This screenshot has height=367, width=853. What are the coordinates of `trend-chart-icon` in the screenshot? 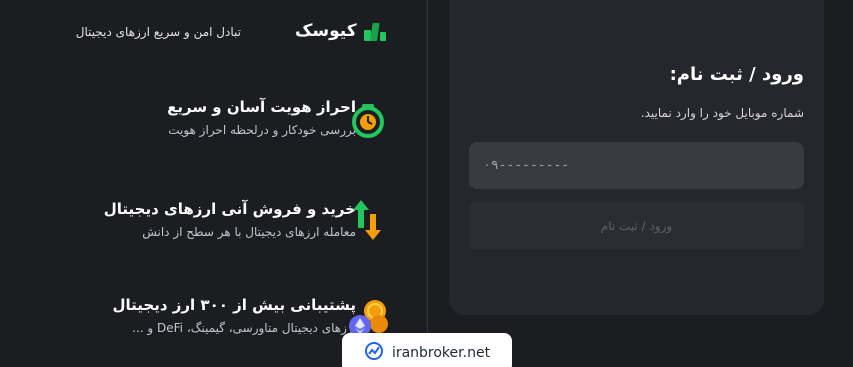 It's located at (374, 353).